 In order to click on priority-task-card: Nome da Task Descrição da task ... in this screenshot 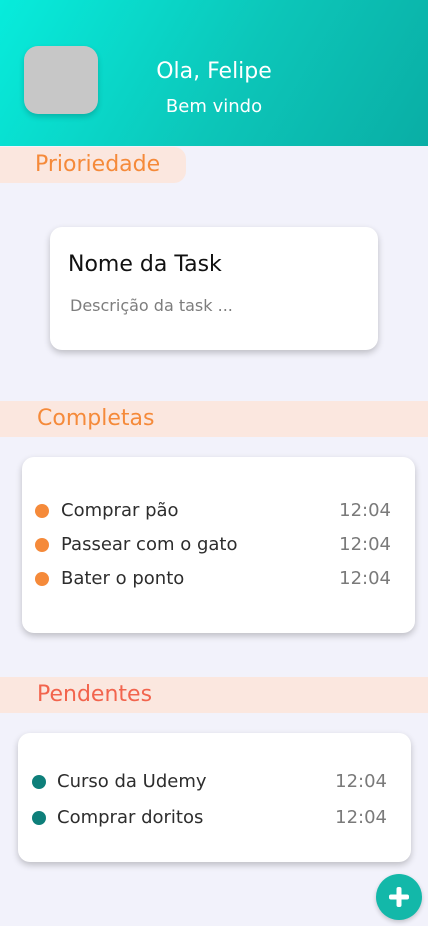, I will do `click(214, 288)`.